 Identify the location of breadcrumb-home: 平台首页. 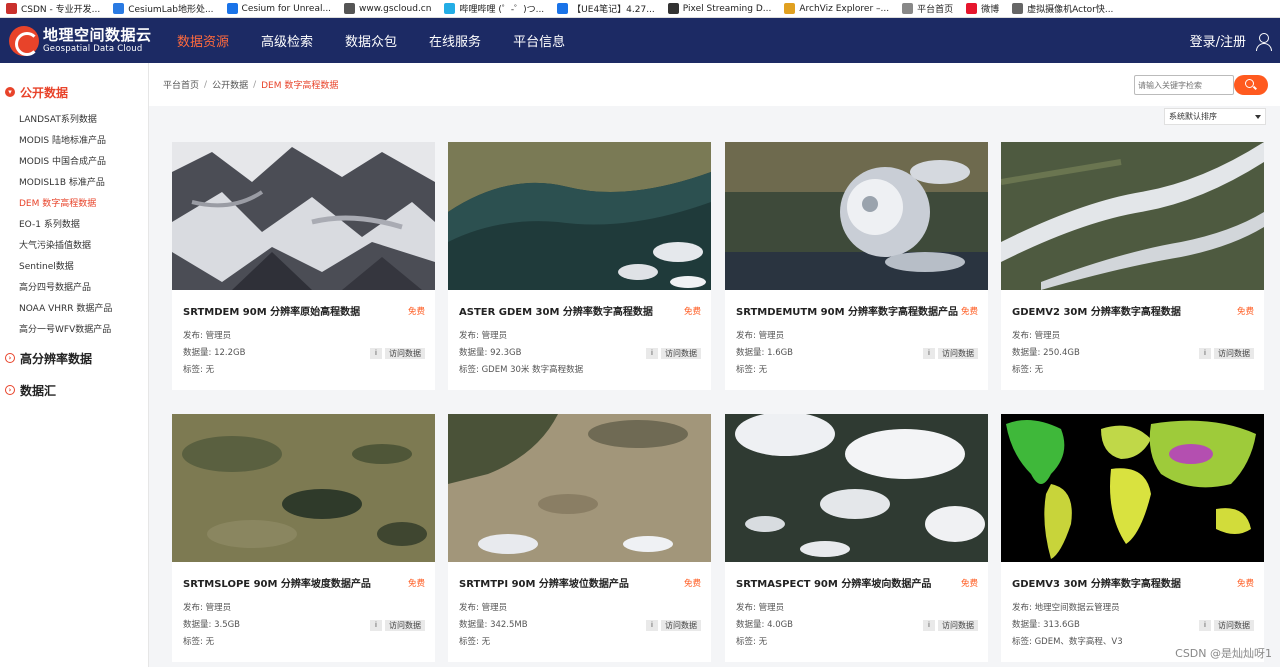
(181, 84).